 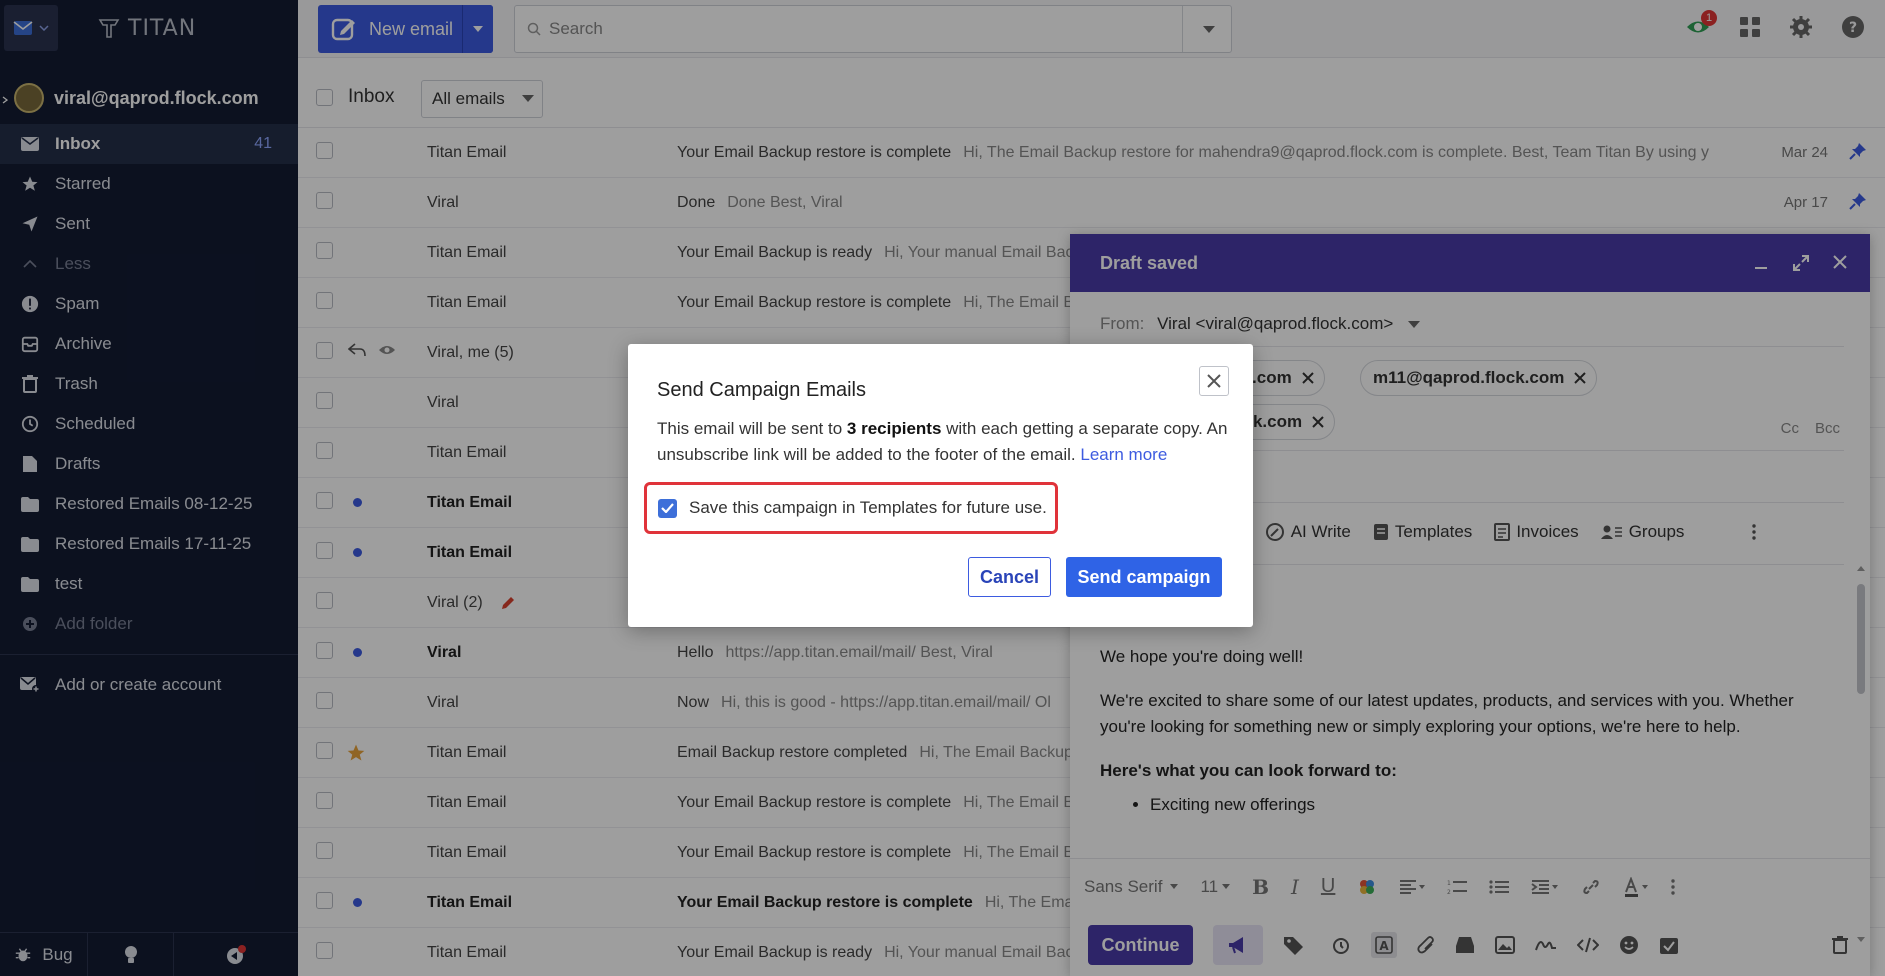 What do you see at coordinates (1123, 454) in the screenshot?
I see `learn-more-link: Learn more` at bounding box center [1123, 454].